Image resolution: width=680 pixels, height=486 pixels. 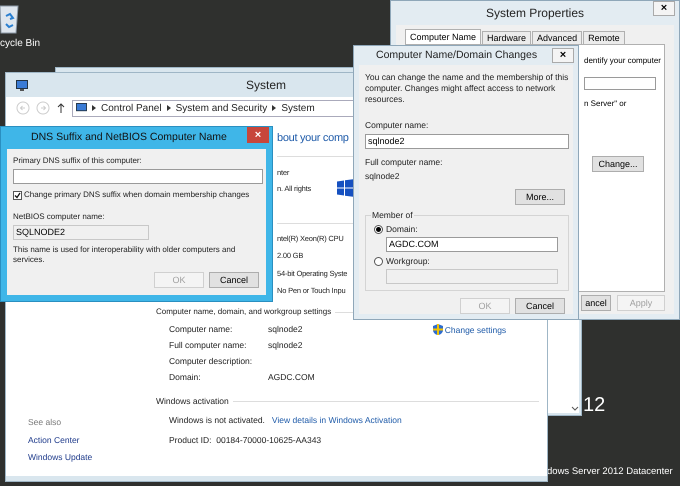 I want to click on setting-value: AGDC.COM, so click(x=291, y=377).